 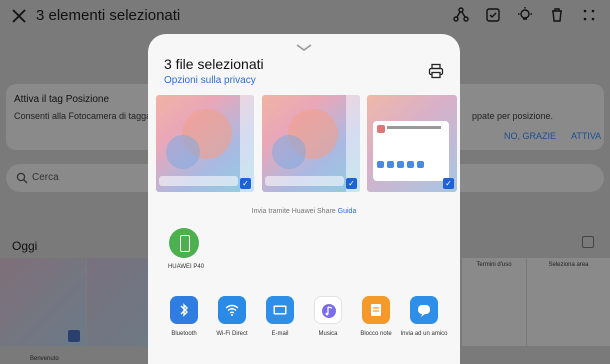 What do you see at coordinates (328, 310) in the screenshot?
I see `music-icon` at bounding box center [328, 310].